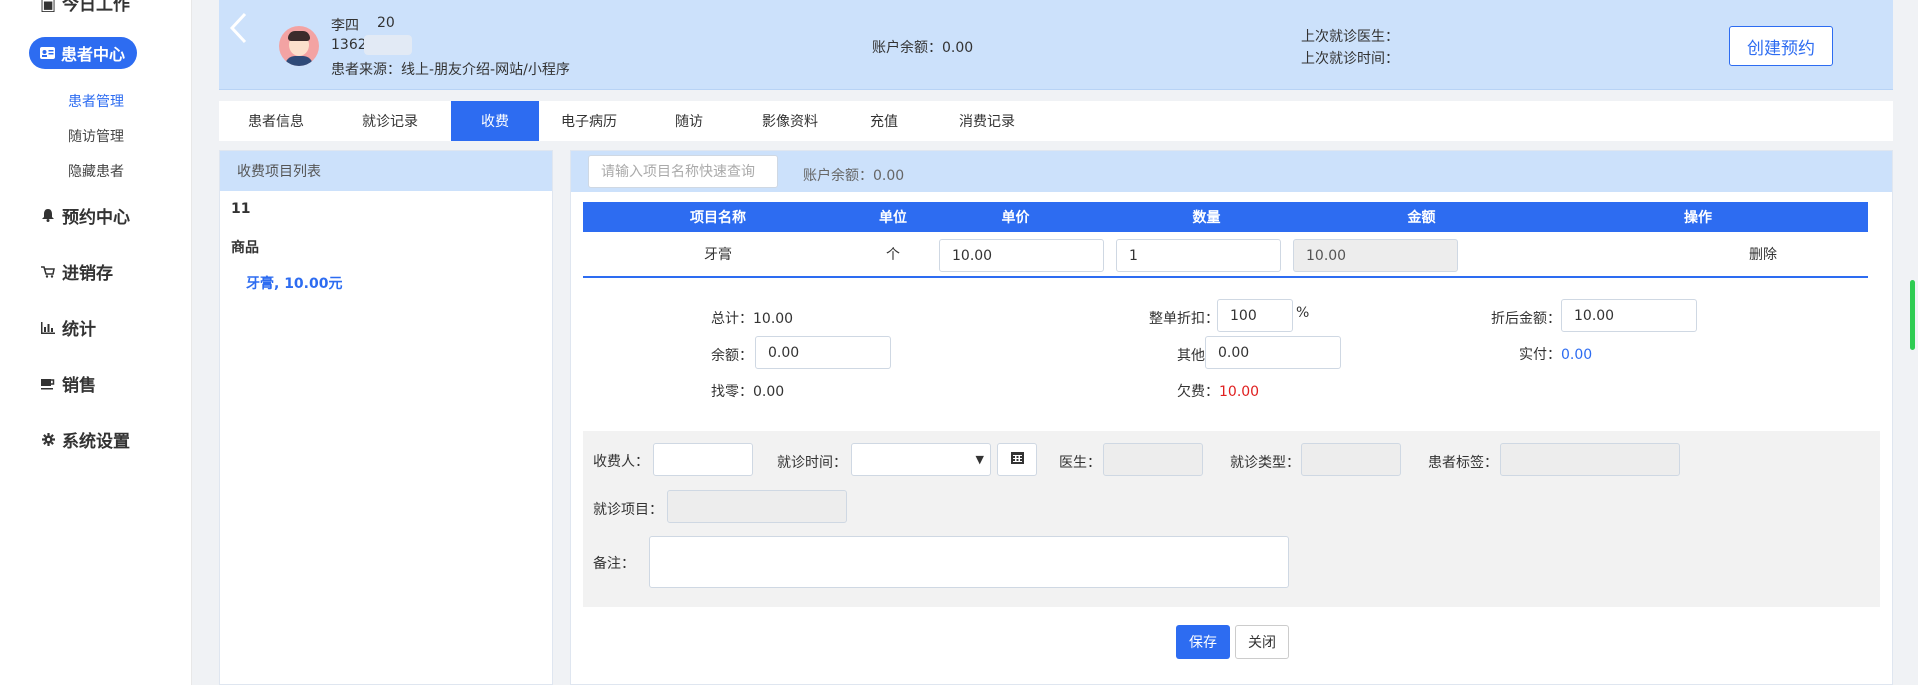 The height and width of the screenshot is (685, 1918). What do you see at coordinates (732, 356) in the screenshot?
I see `balance-label: 余额：` at bounding box center [732, 356].